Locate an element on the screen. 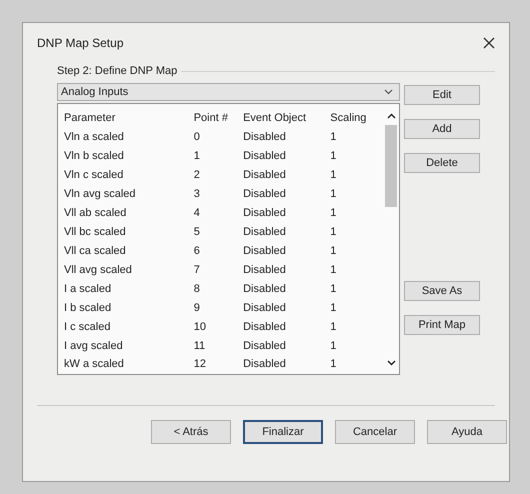 The height and width of the screenshot is (494, 530). table-cell-text: 2 is located at coordinates (196, 176).